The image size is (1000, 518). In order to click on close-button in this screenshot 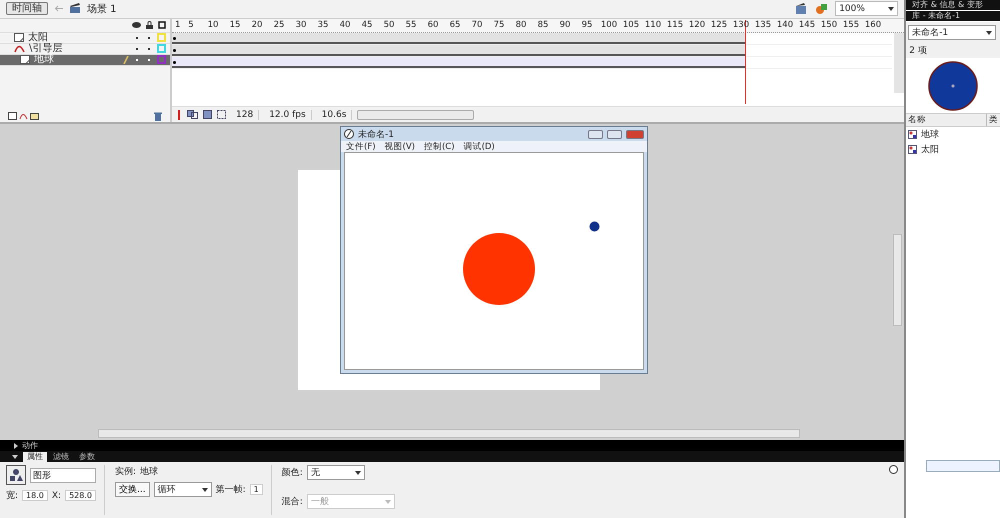, I will do `click(635, 134)`.